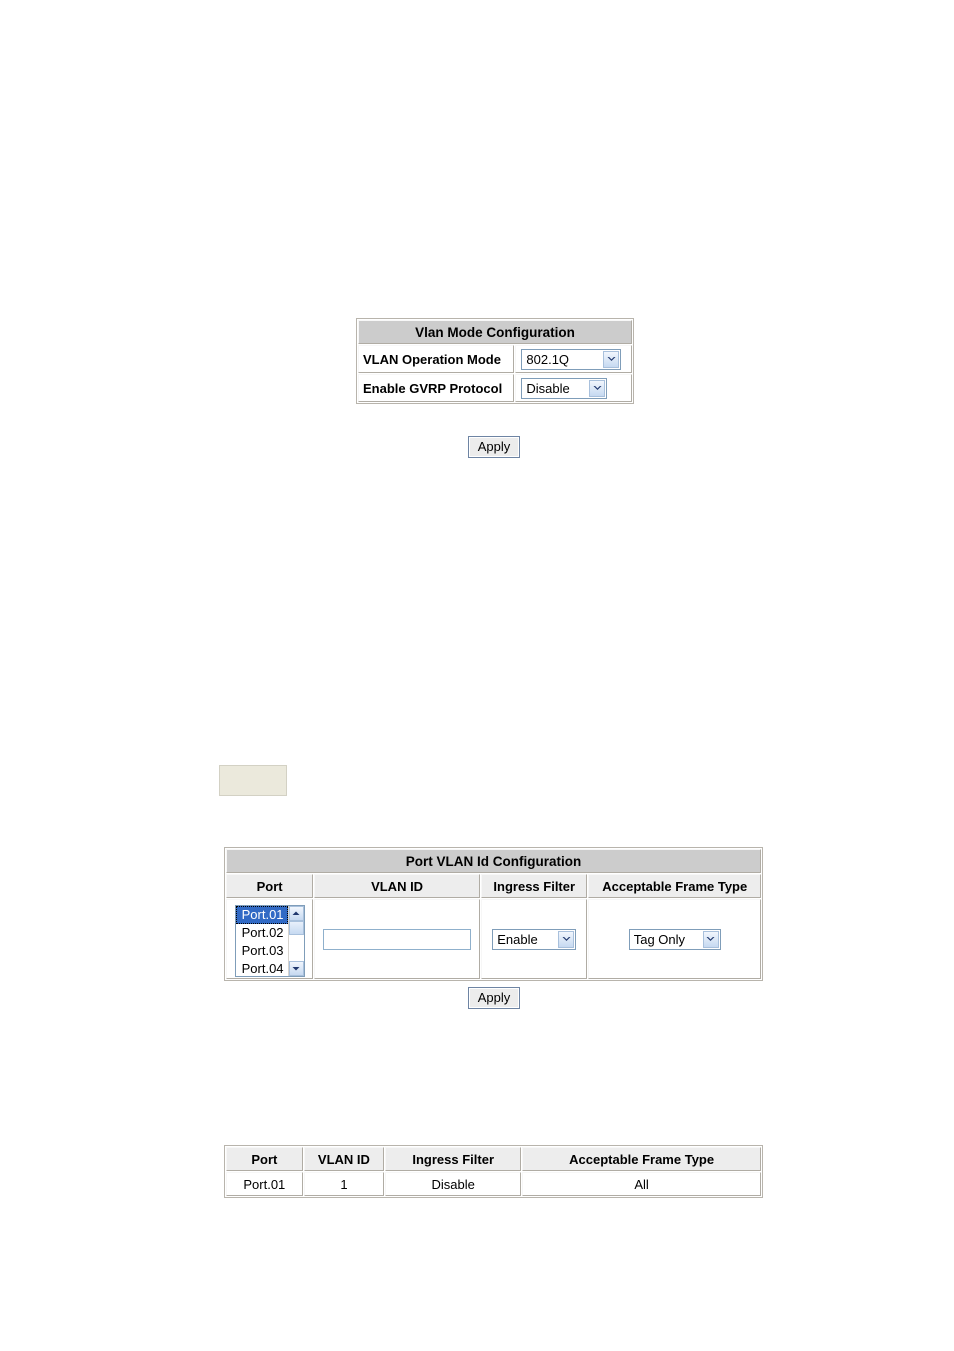 The width and height of the screenshot is (954, 1351). I want to click on acceptable-frame-type-value: Tag Only, so click(659, 939).